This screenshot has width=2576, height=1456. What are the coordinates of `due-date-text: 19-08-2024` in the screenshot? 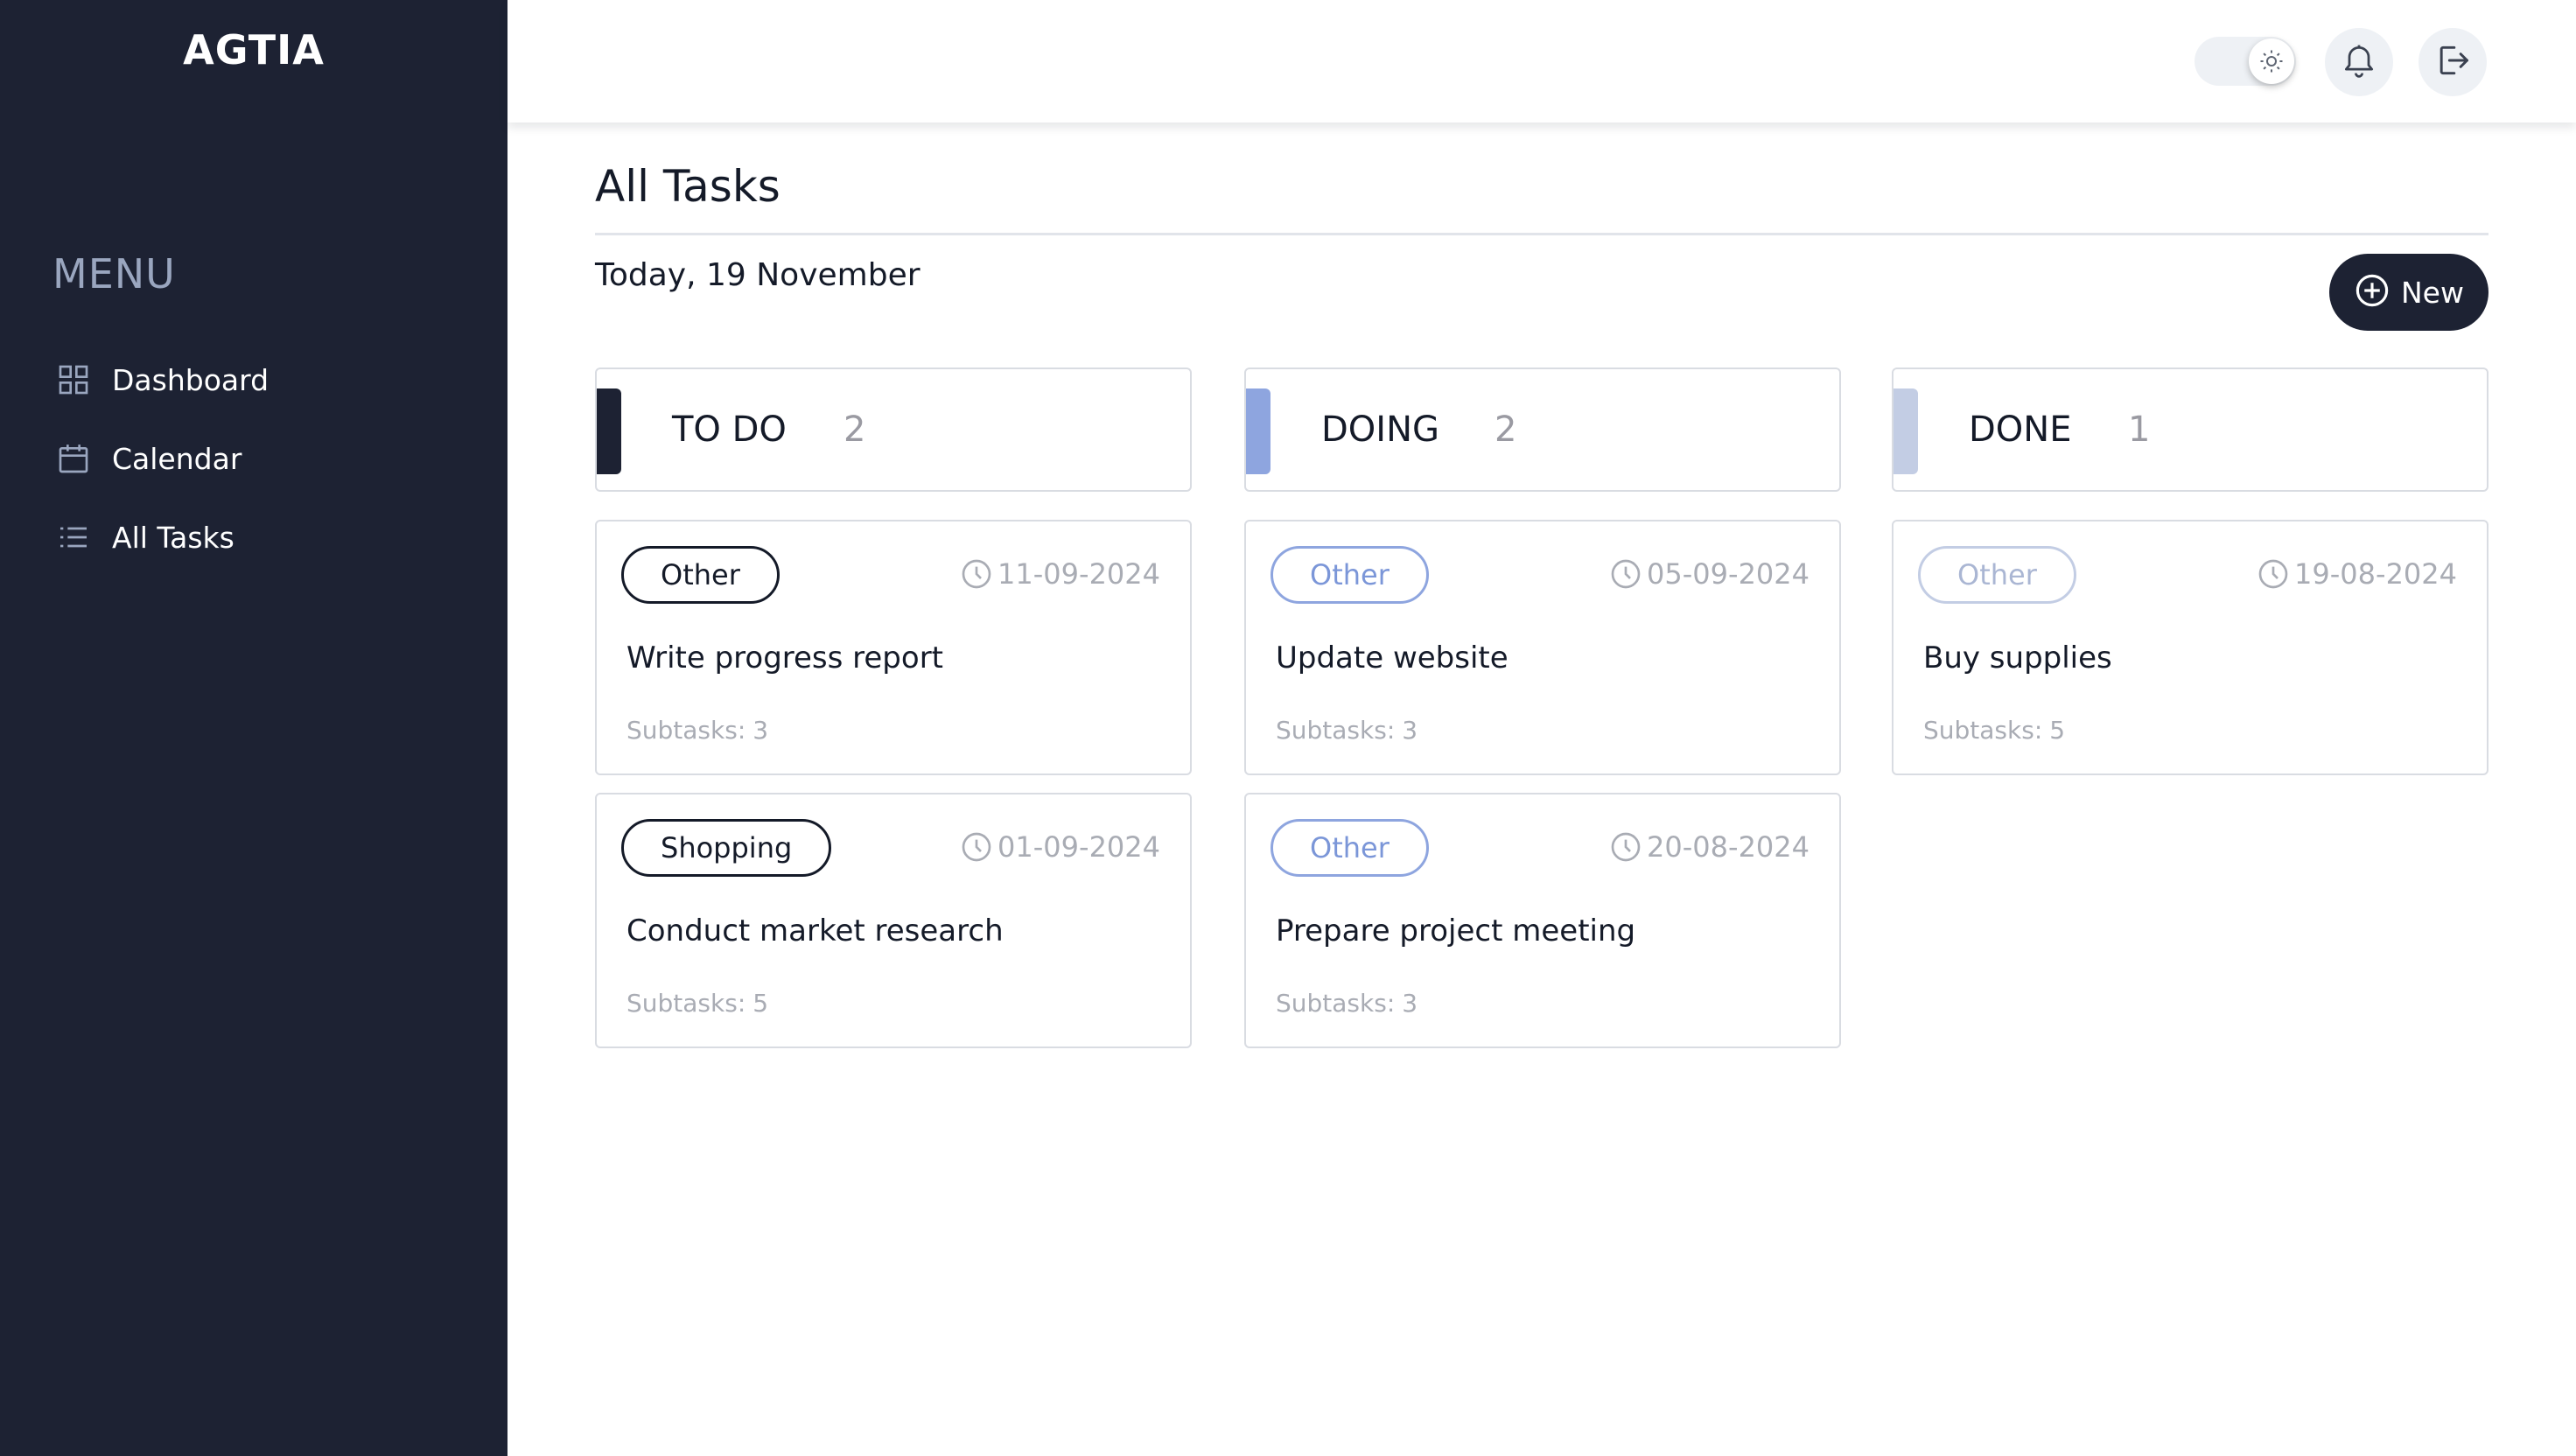 It's located at (2375, 574).